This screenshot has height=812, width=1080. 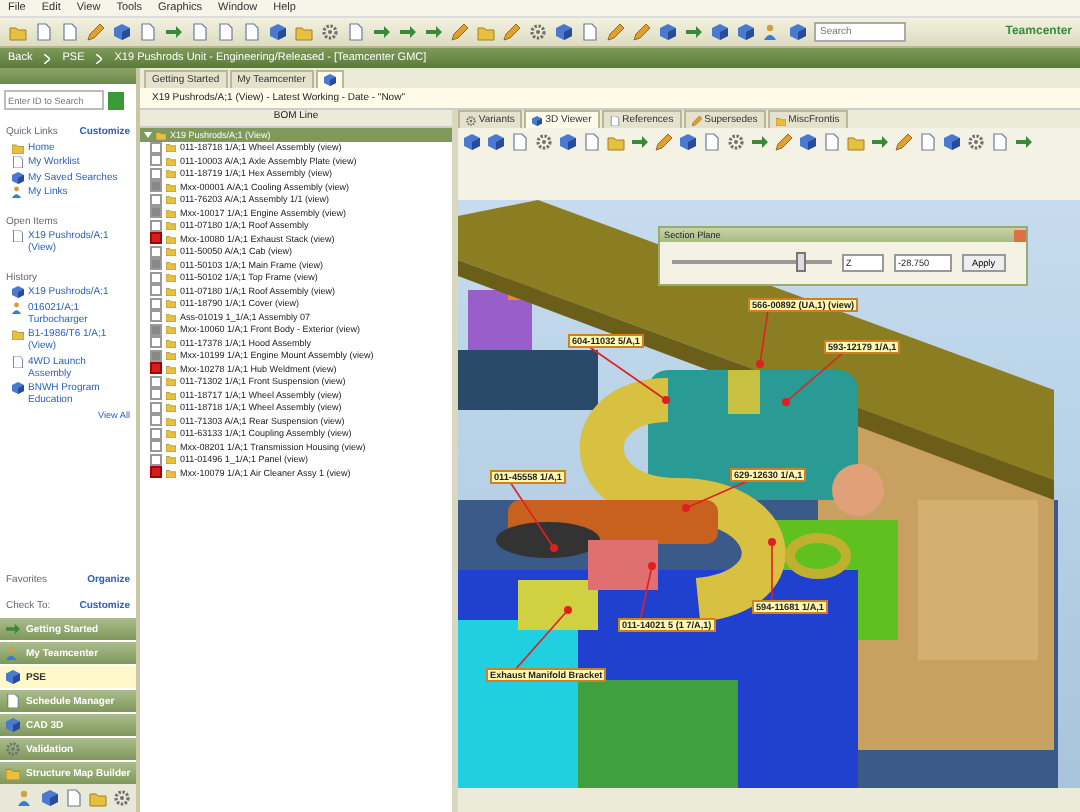 I want to click on close-button, so click(x=1020, y=235).